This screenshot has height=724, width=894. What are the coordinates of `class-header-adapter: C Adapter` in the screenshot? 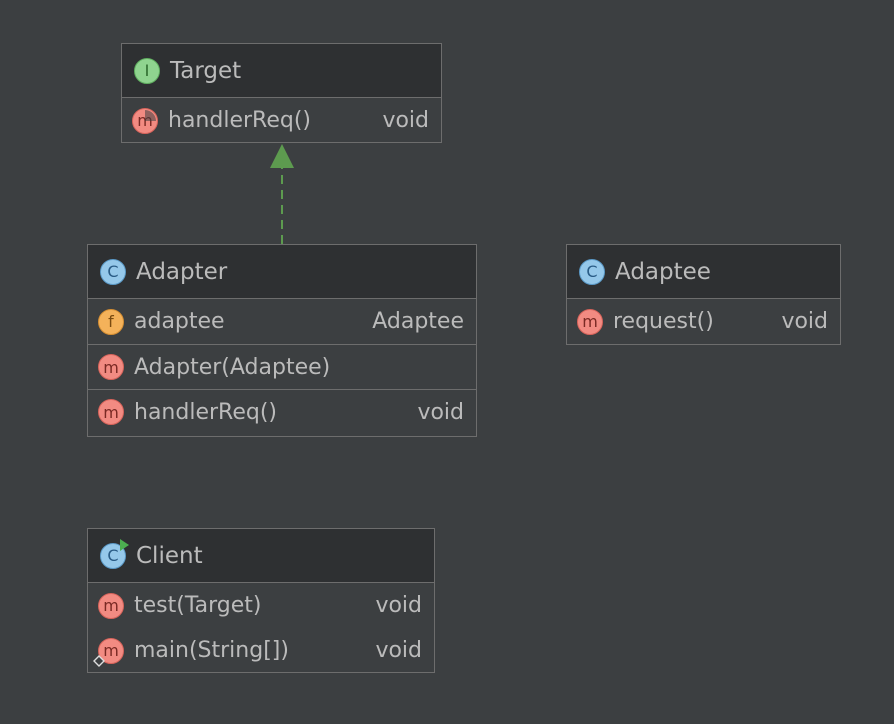 It's located at (282, 272).